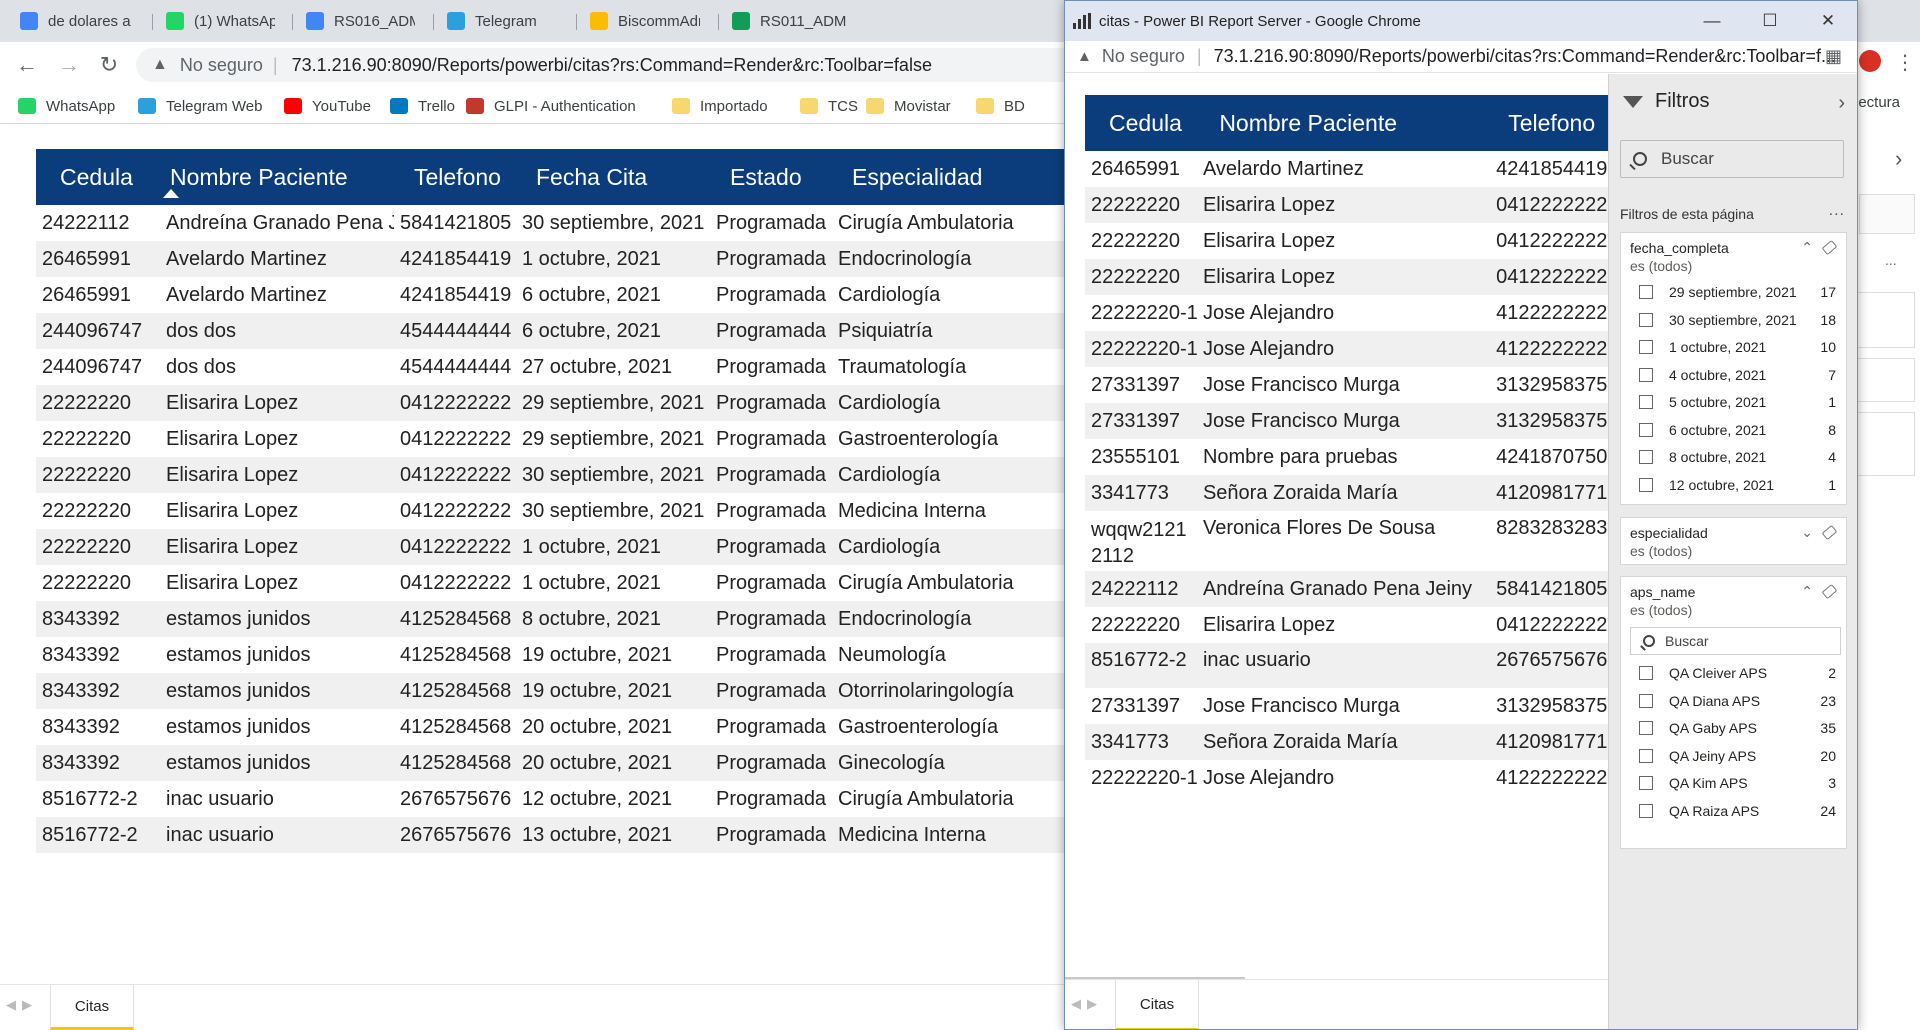 The height and width of the screenshot is (1030, 1920). What do you see at coordinates (1770, 21) in the screenshot?
I see `maximize-icon: ☐` at bounding box center [1770, 21].